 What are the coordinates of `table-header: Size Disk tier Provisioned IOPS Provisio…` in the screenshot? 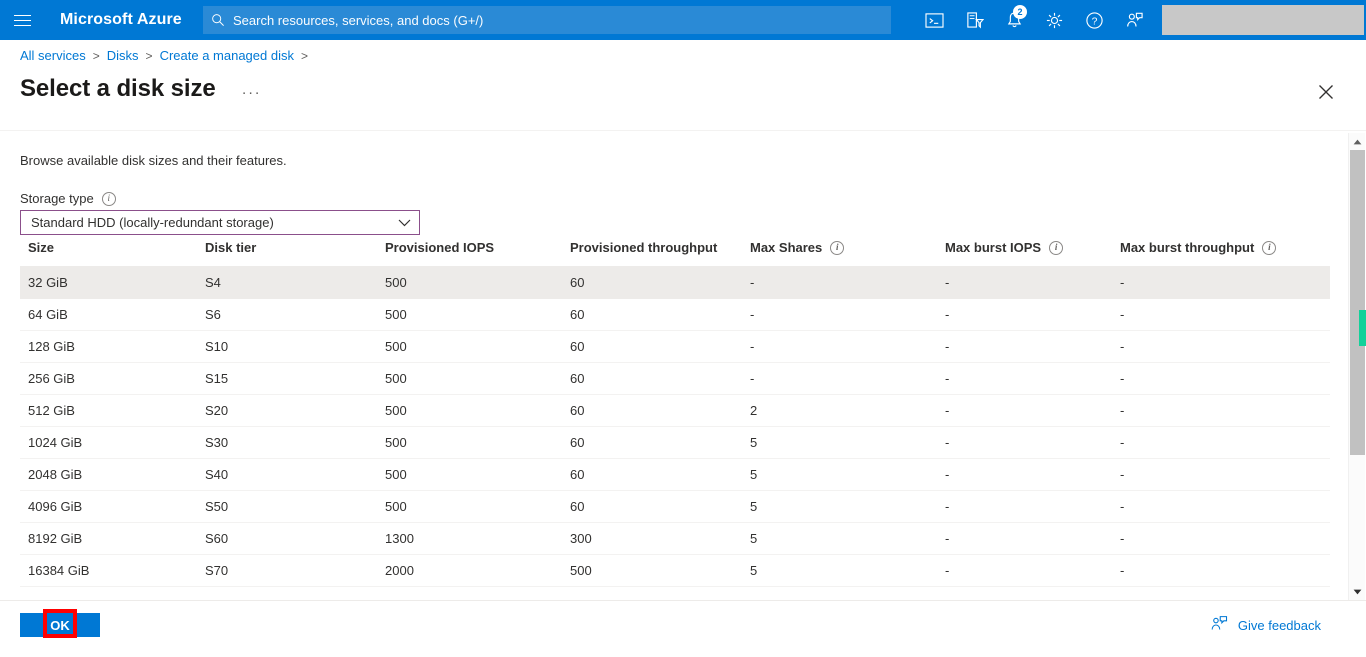 It's located at (675, 253).